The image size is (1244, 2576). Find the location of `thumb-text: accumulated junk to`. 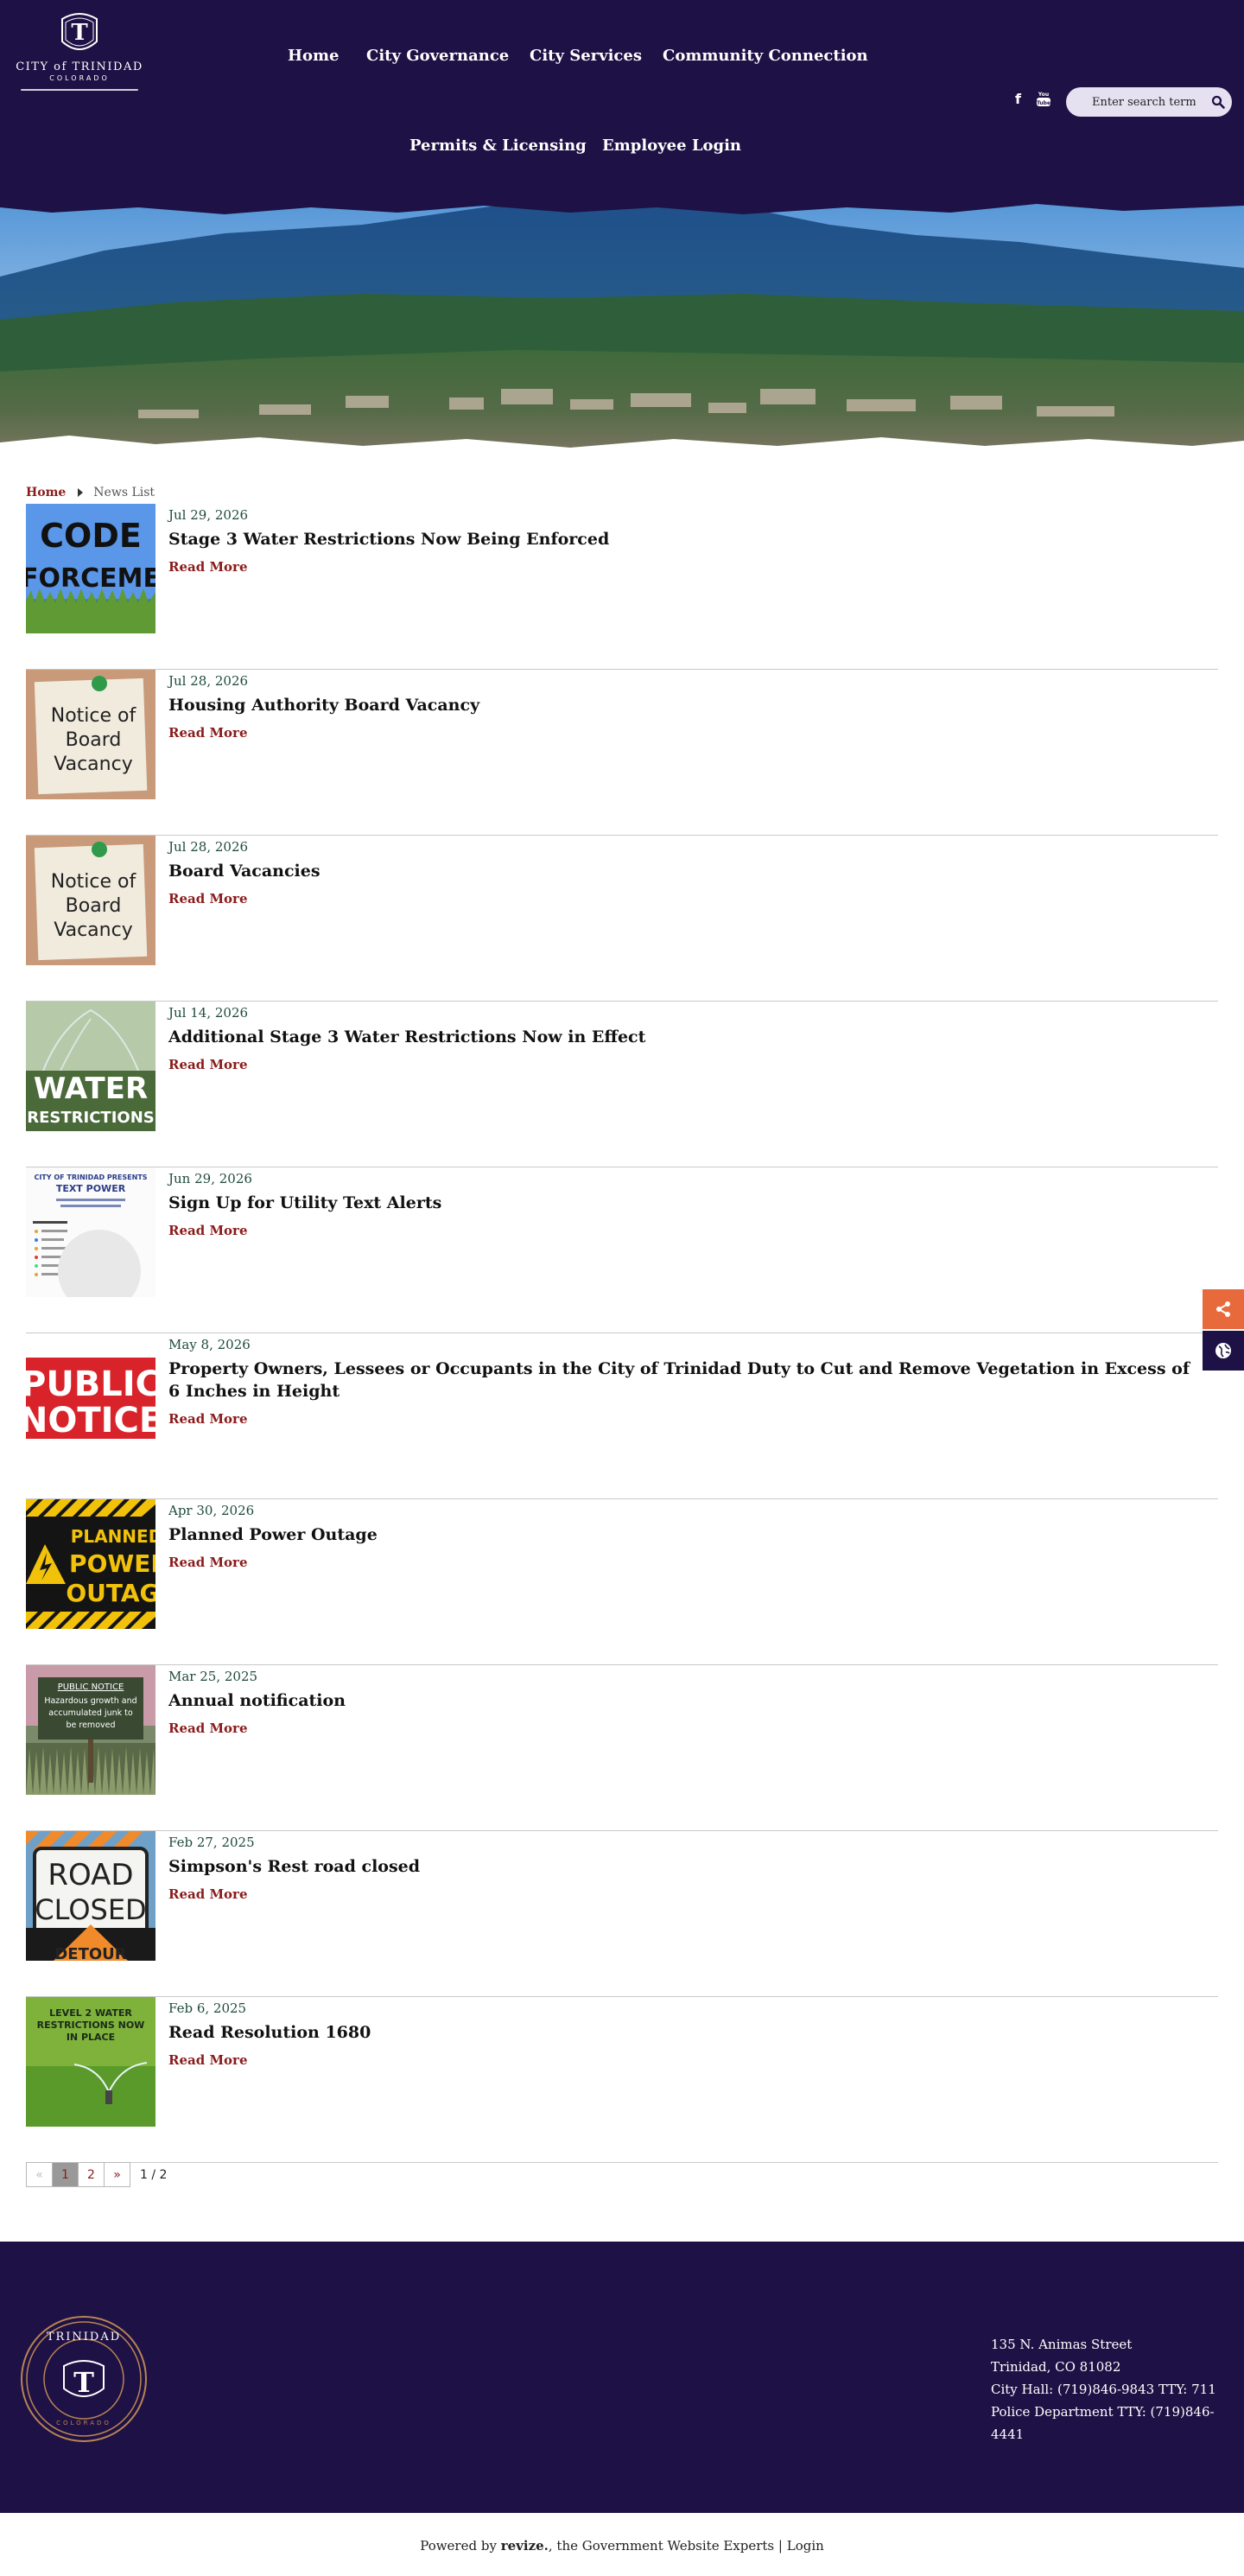

thumb-text: accumulated junk to is located at coordinates (90, 1713).